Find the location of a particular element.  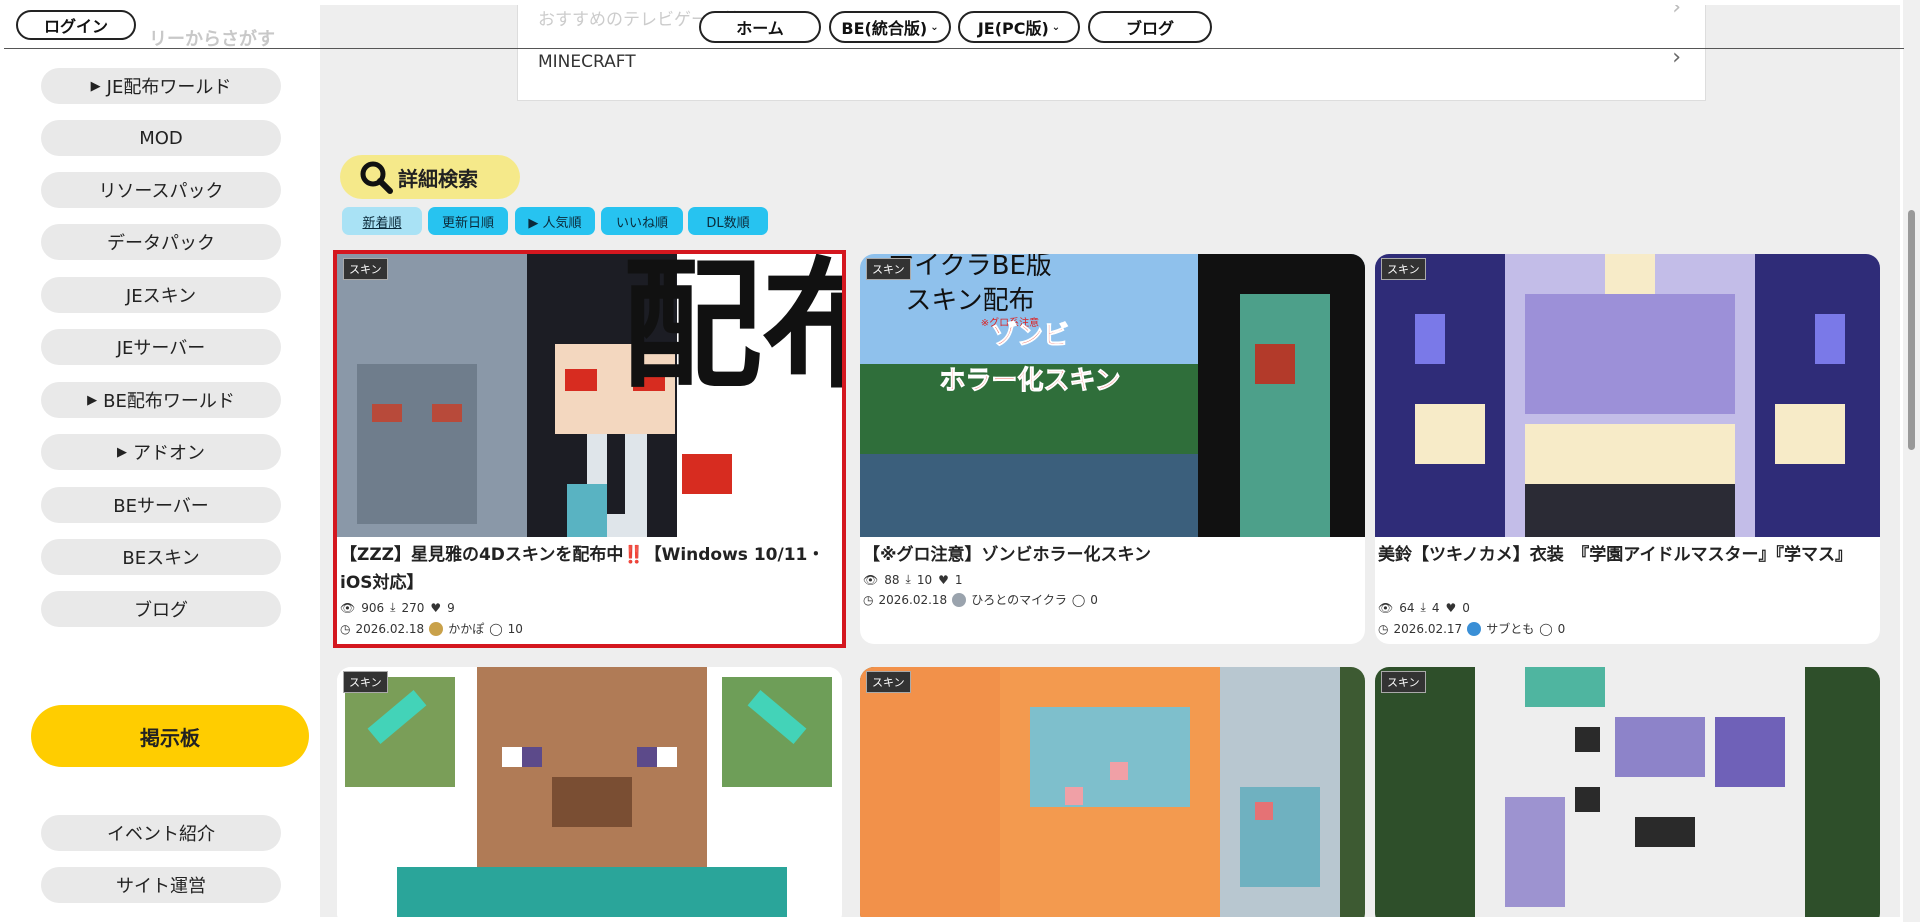

thumbnail-text: 配布 is located at coordinates (732, 331).